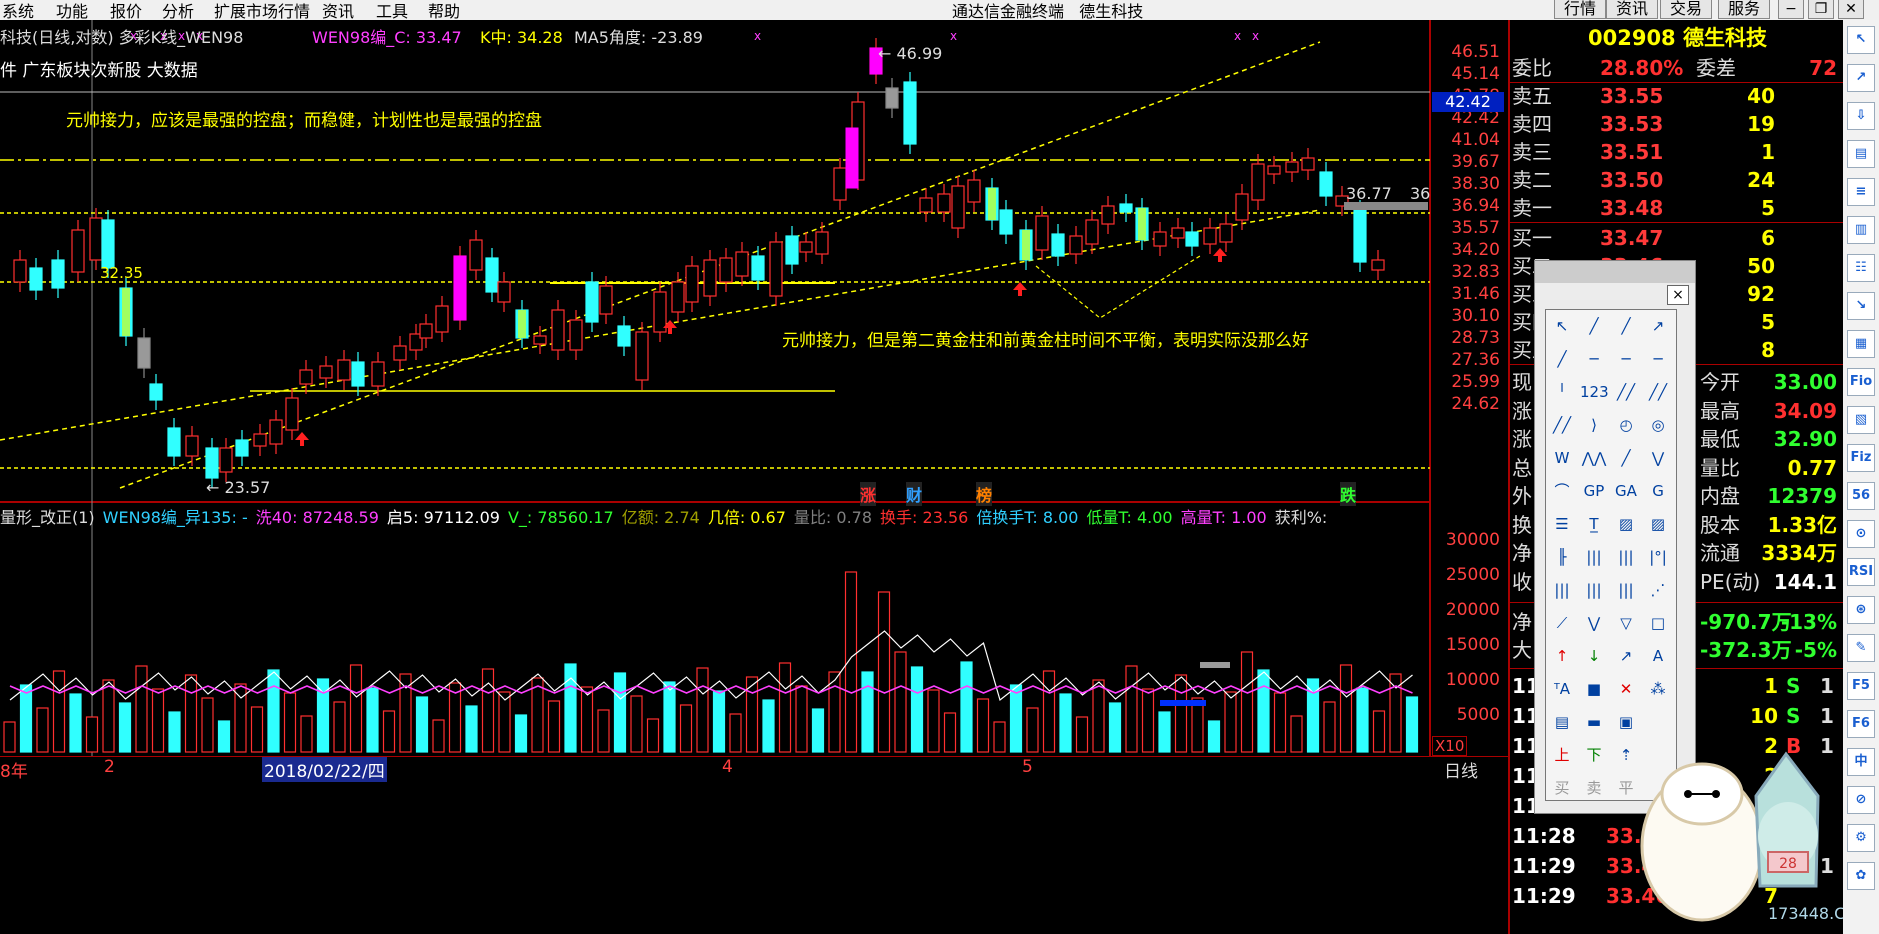  I want to click on draw-tool: ⋰, so click(1658, 590).